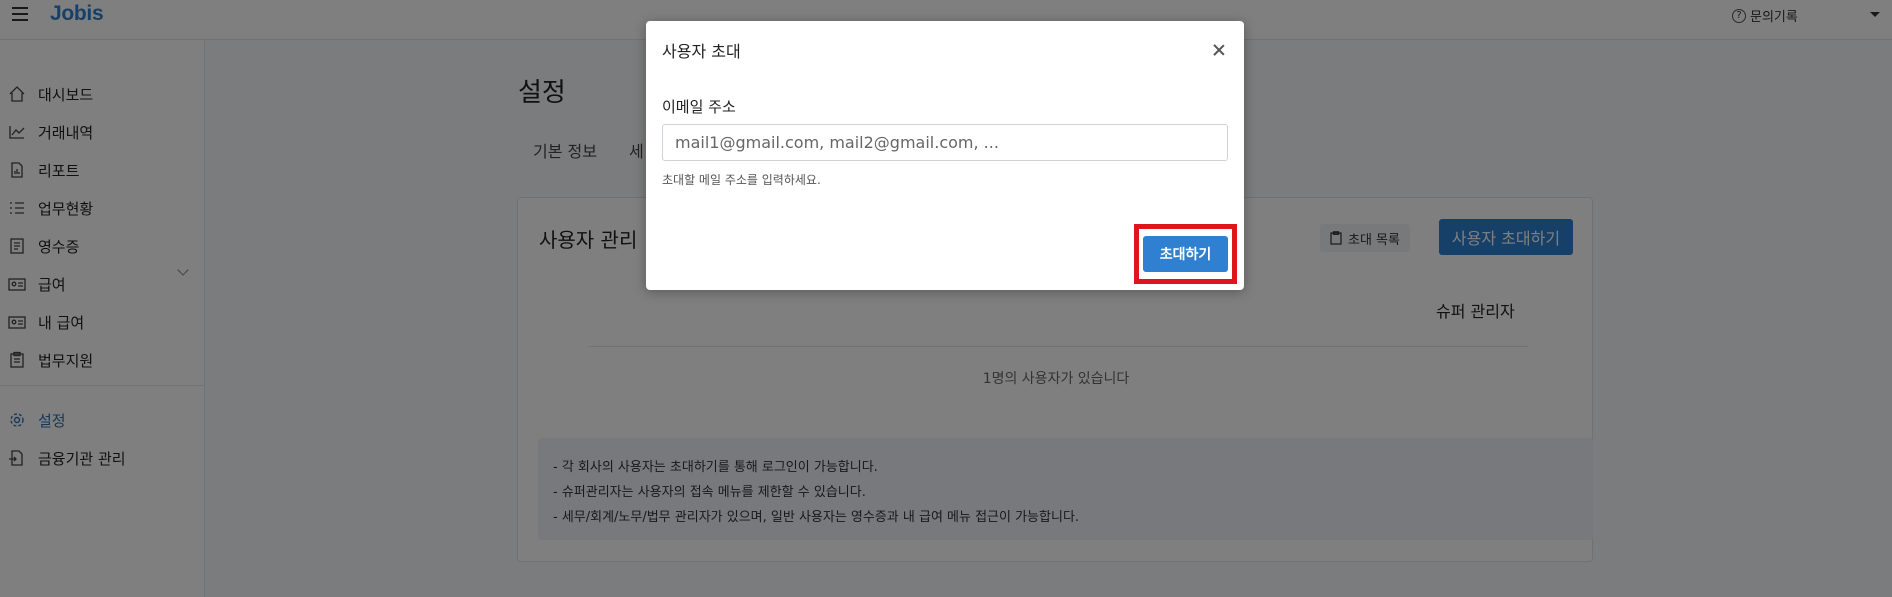 Image resolution: width=1892 pixels, height=597 pixels. I want to click on email-input, so click(945, 142).